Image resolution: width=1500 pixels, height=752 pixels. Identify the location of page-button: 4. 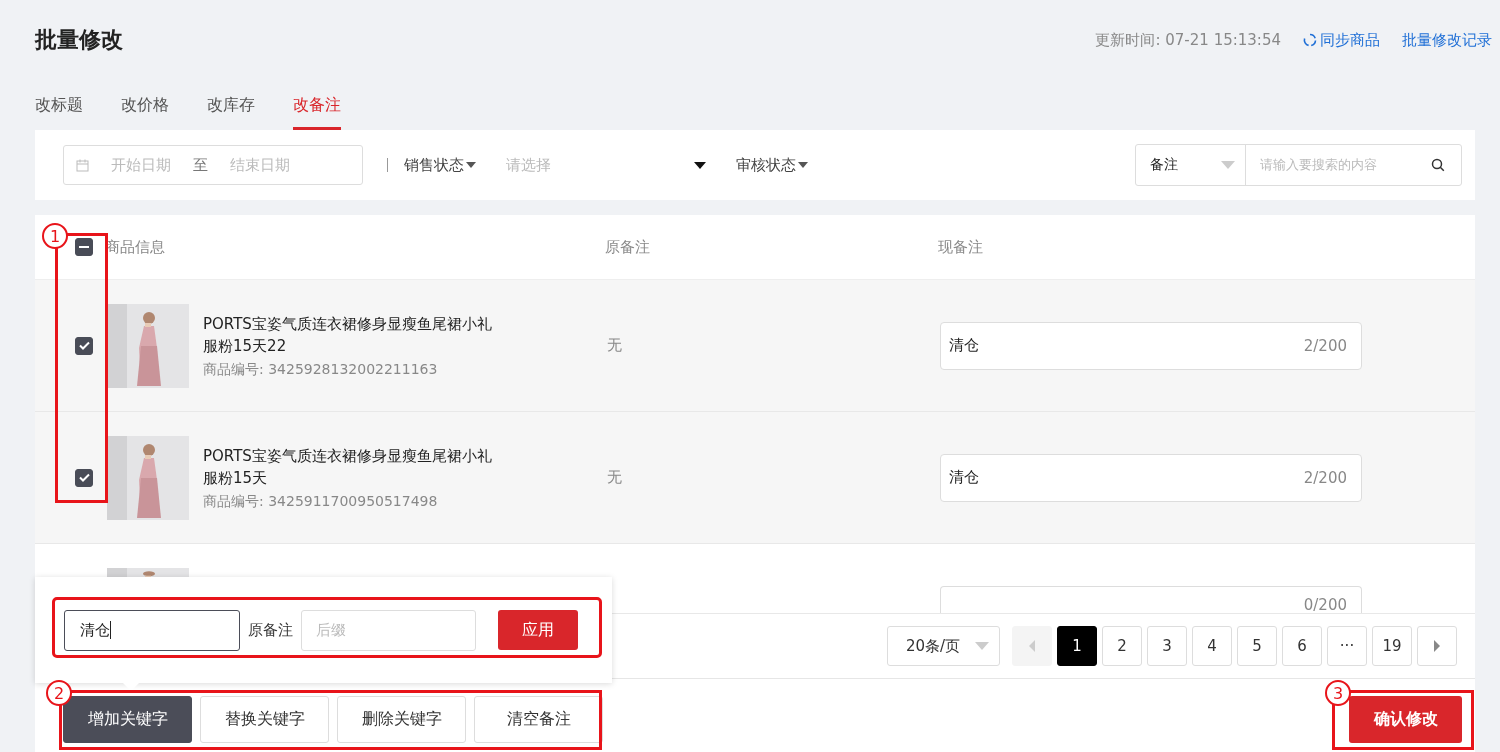
(1212, 646).